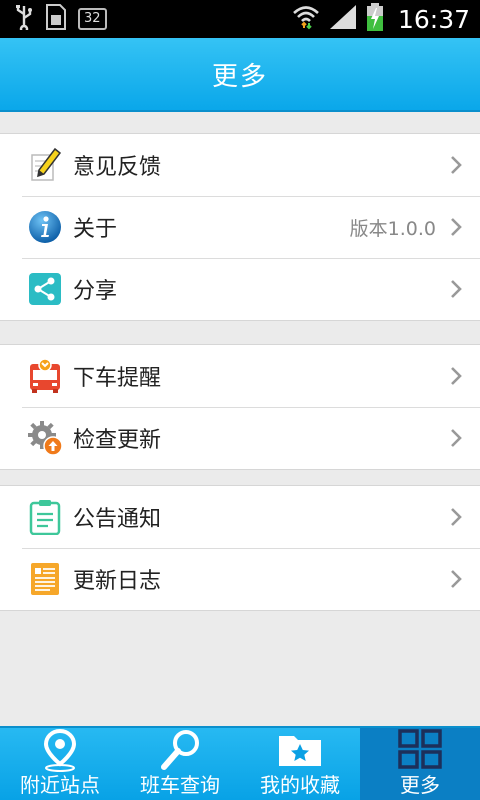 This screenshot has height=800, width=480. Describe the element at coordinates (300, 785) in the screenshot. I see `nav-tab-label: 我的收藏` at that location.